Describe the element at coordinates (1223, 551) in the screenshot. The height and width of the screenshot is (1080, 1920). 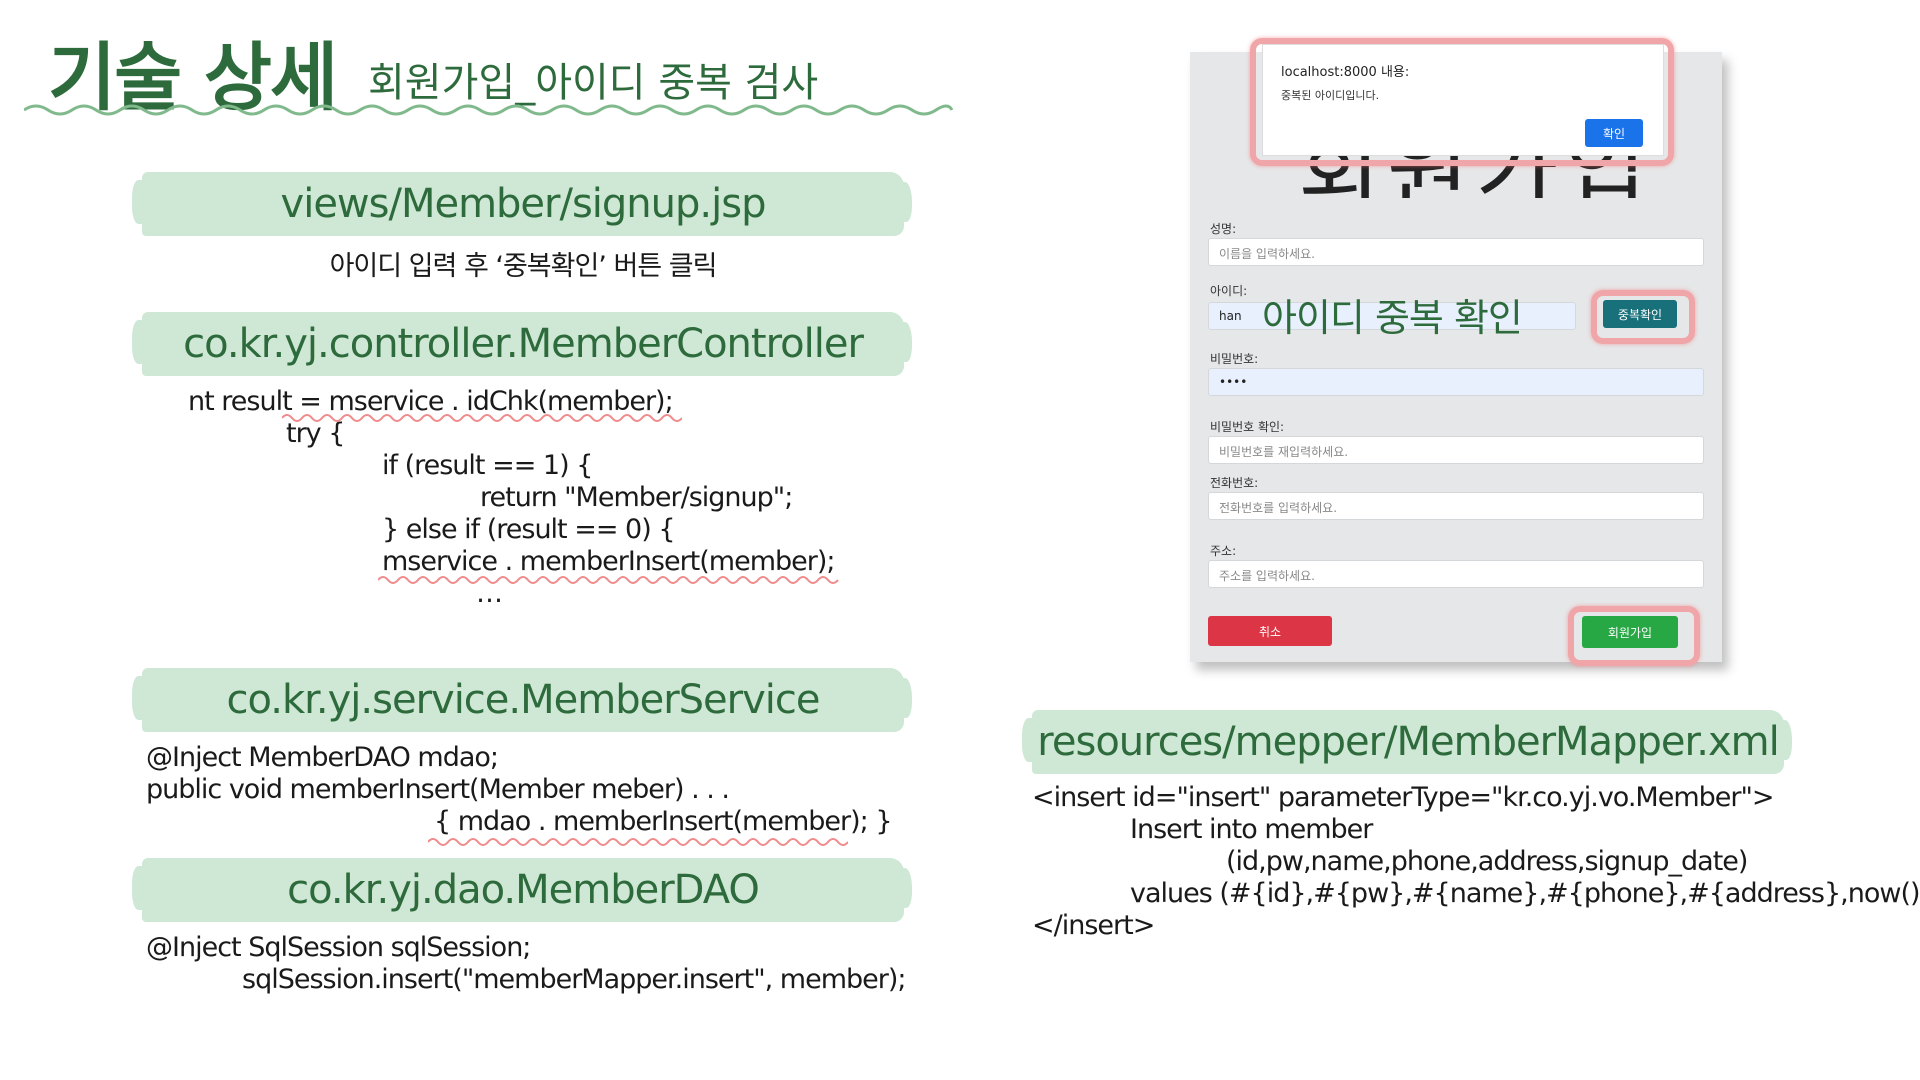
I see `address-label: 주소:` at that location.